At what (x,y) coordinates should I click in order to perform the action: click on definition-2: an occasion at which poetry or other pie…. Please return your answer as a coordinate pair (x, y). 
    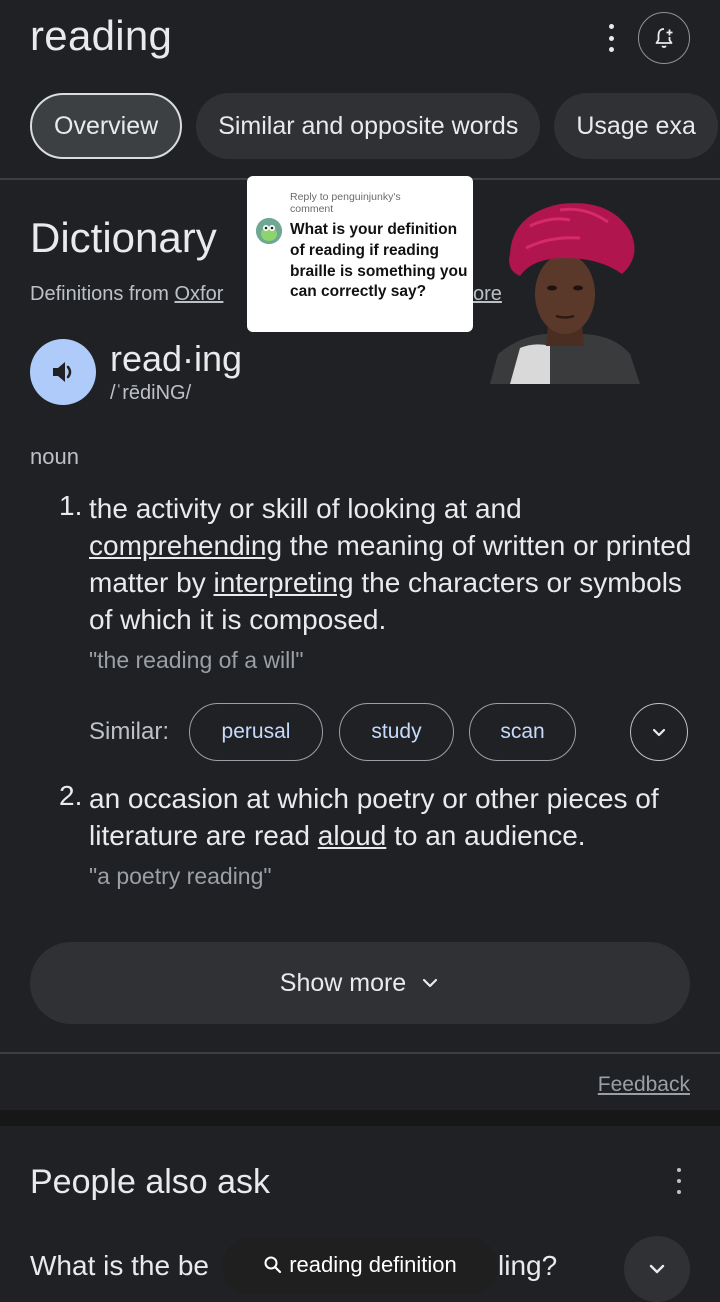
    Looking at the image, I should click on (394, 817).